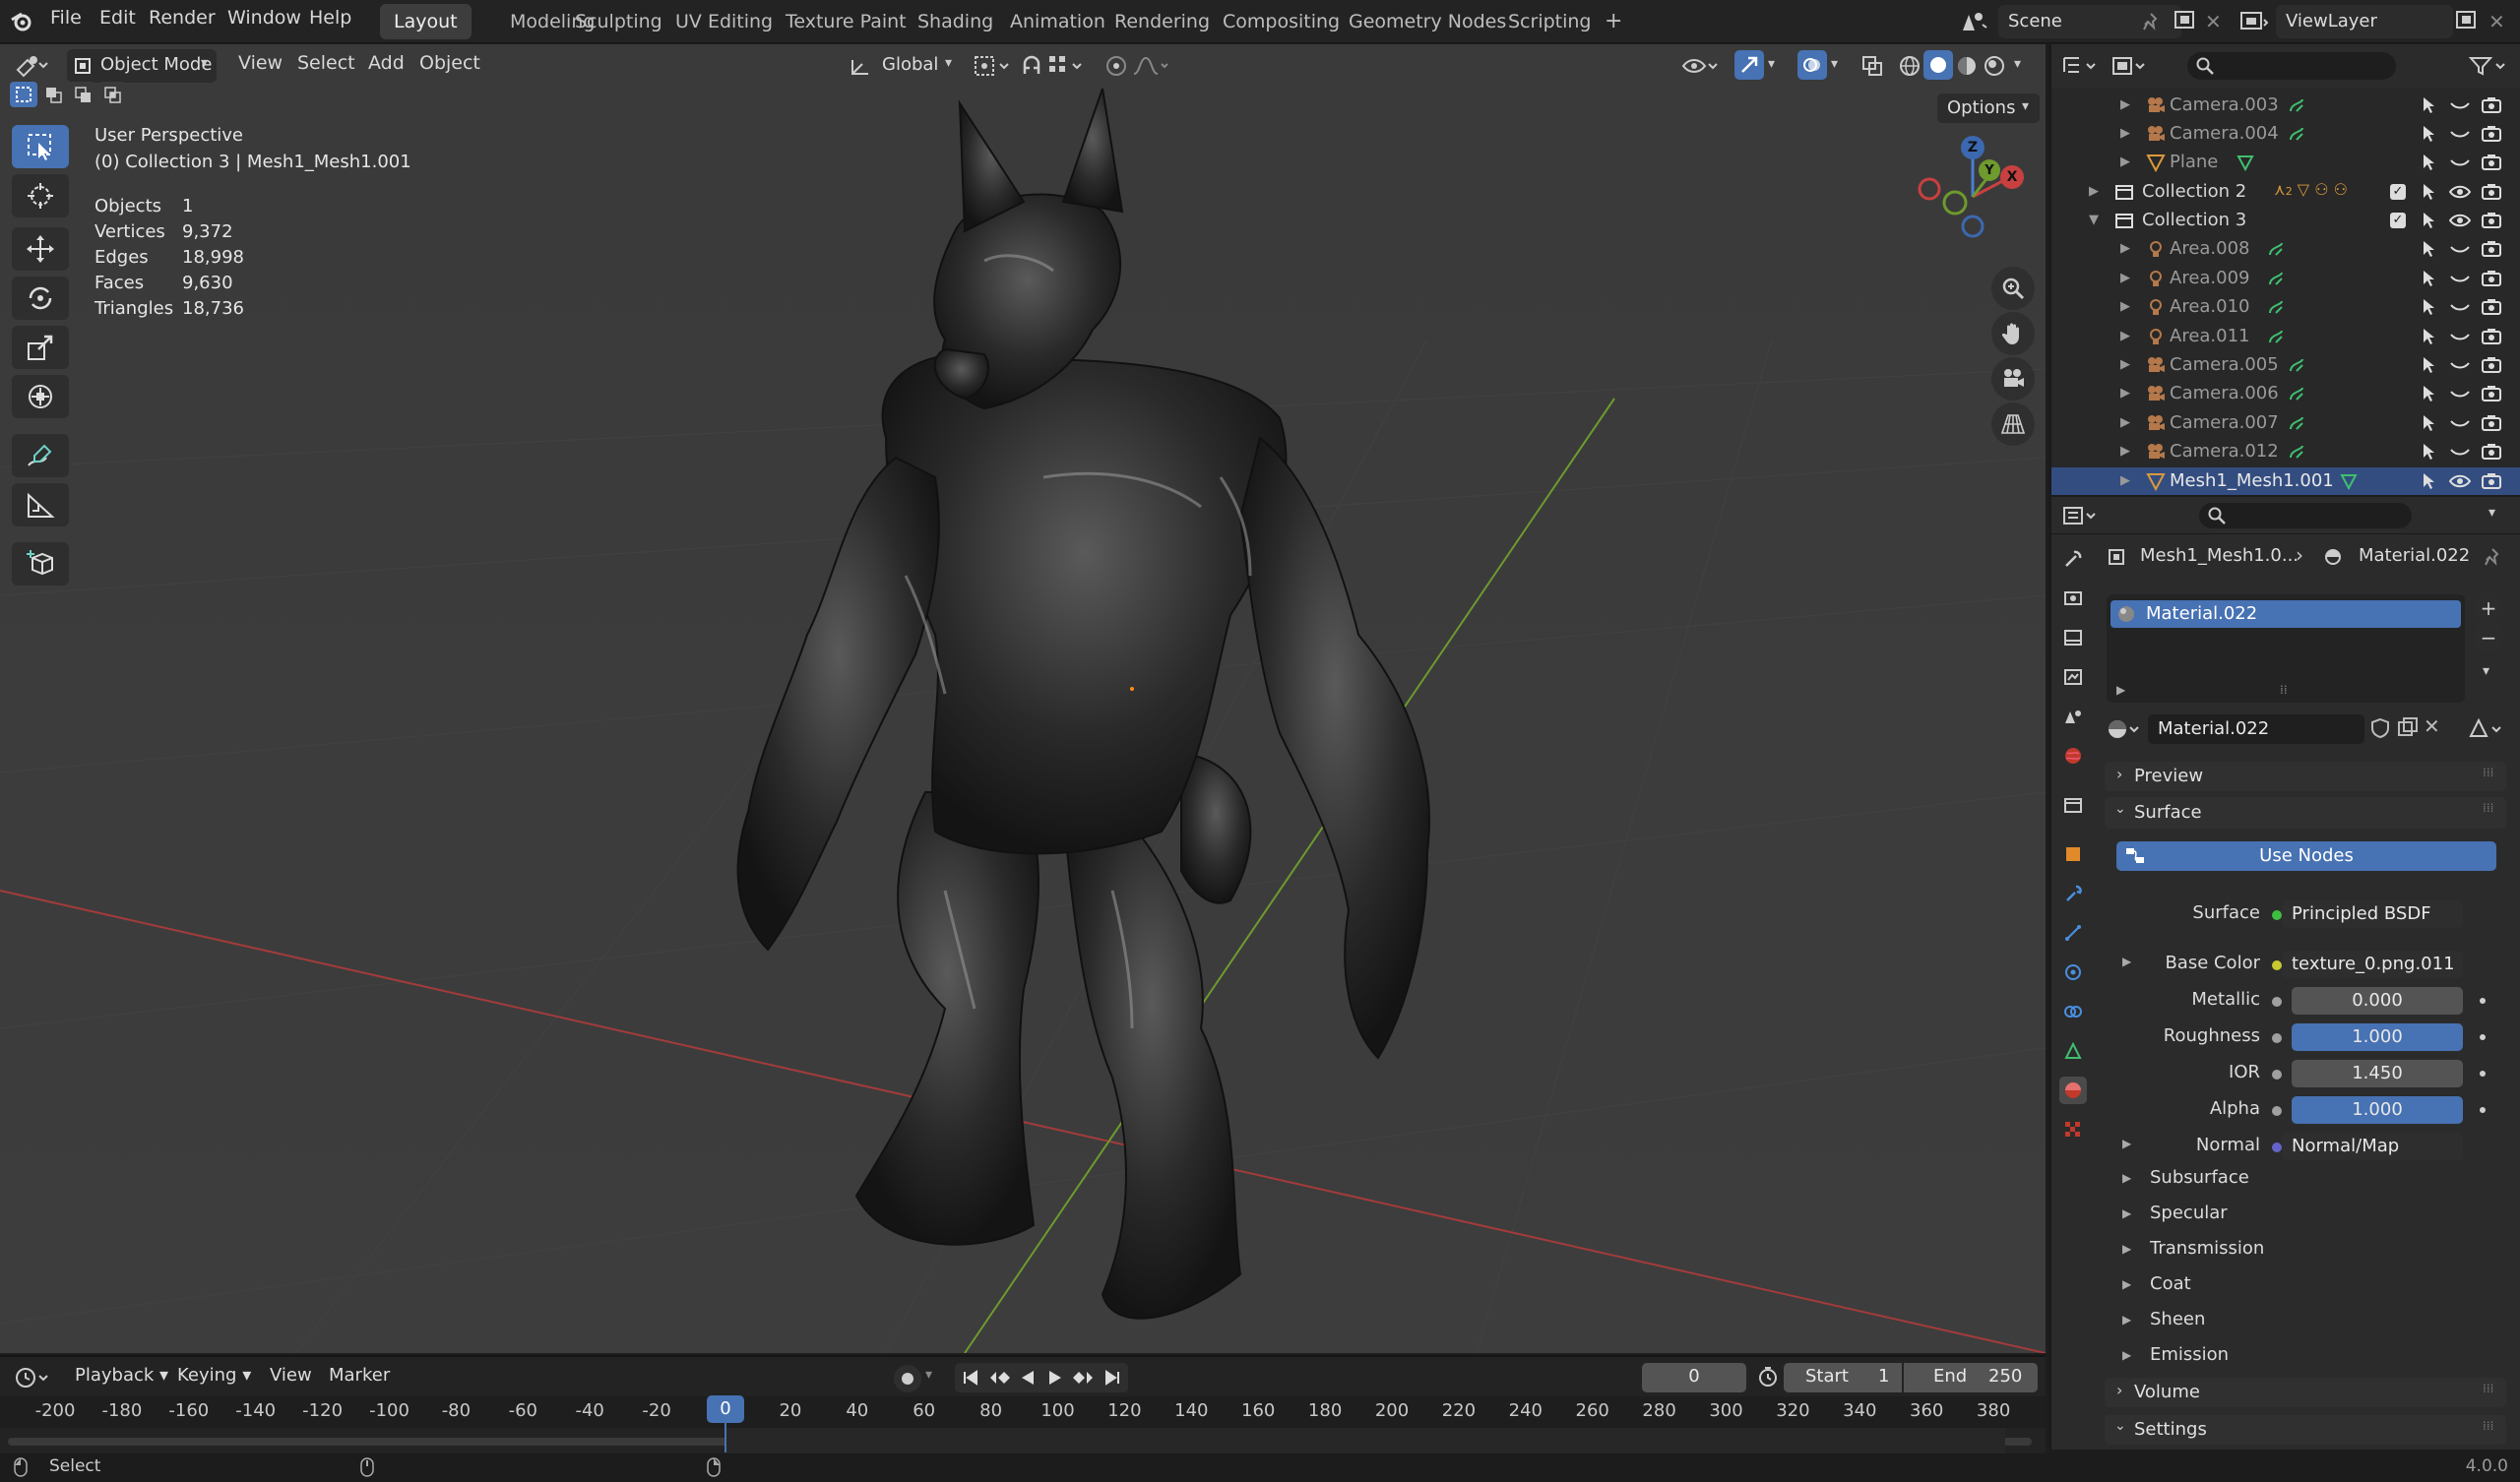  What do you see at coordinates (2305, 1392) in the screenshot?
I see `volume-panel-header: › Volume ⁞⁞⁞` at bounding box center [2305, 1392].